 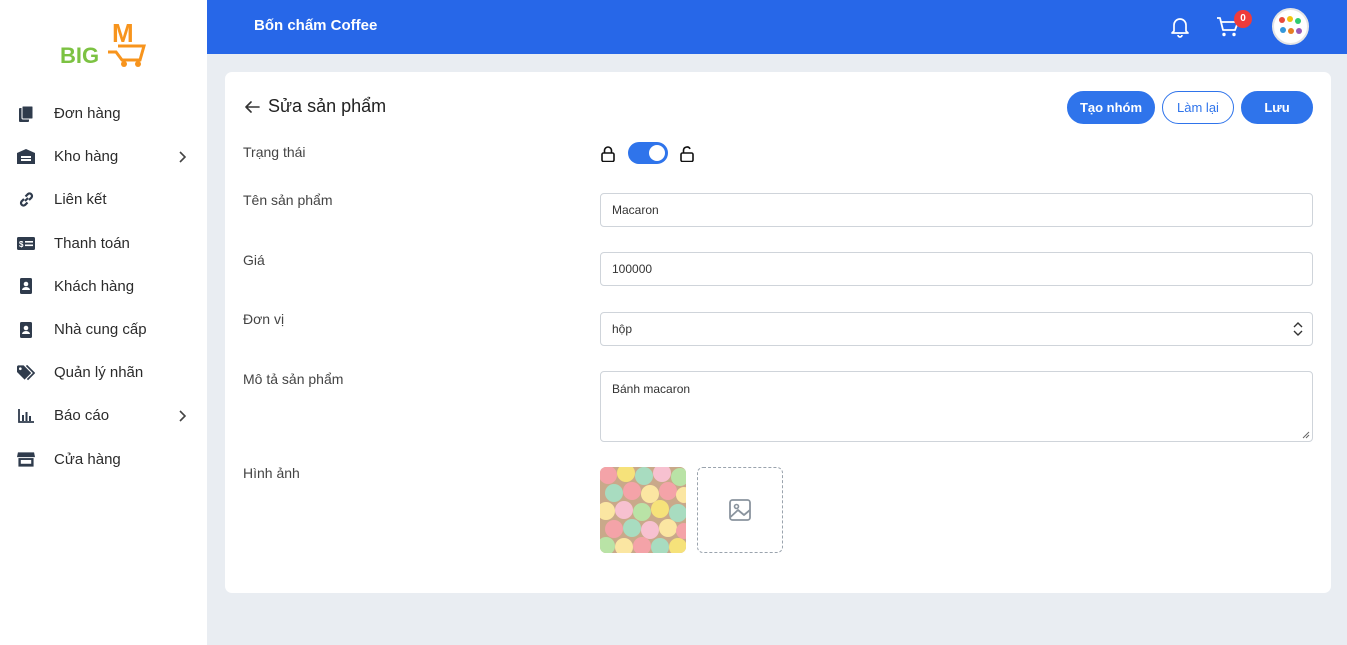 What do you see at coordinates (123, 33) in the screenshot?
I see `svg-text: M` at bounding box center [123, 33].